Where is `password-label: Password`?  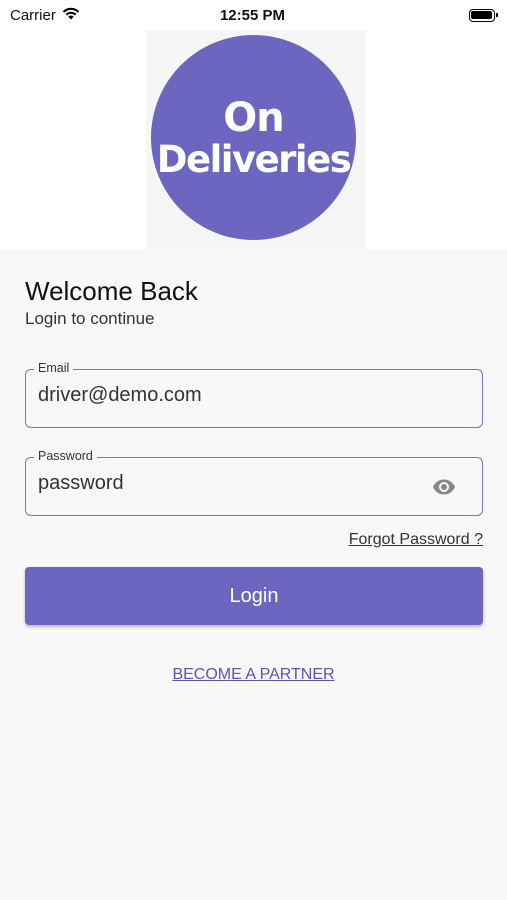 password-label: Password is located at coordinates (65, 456).